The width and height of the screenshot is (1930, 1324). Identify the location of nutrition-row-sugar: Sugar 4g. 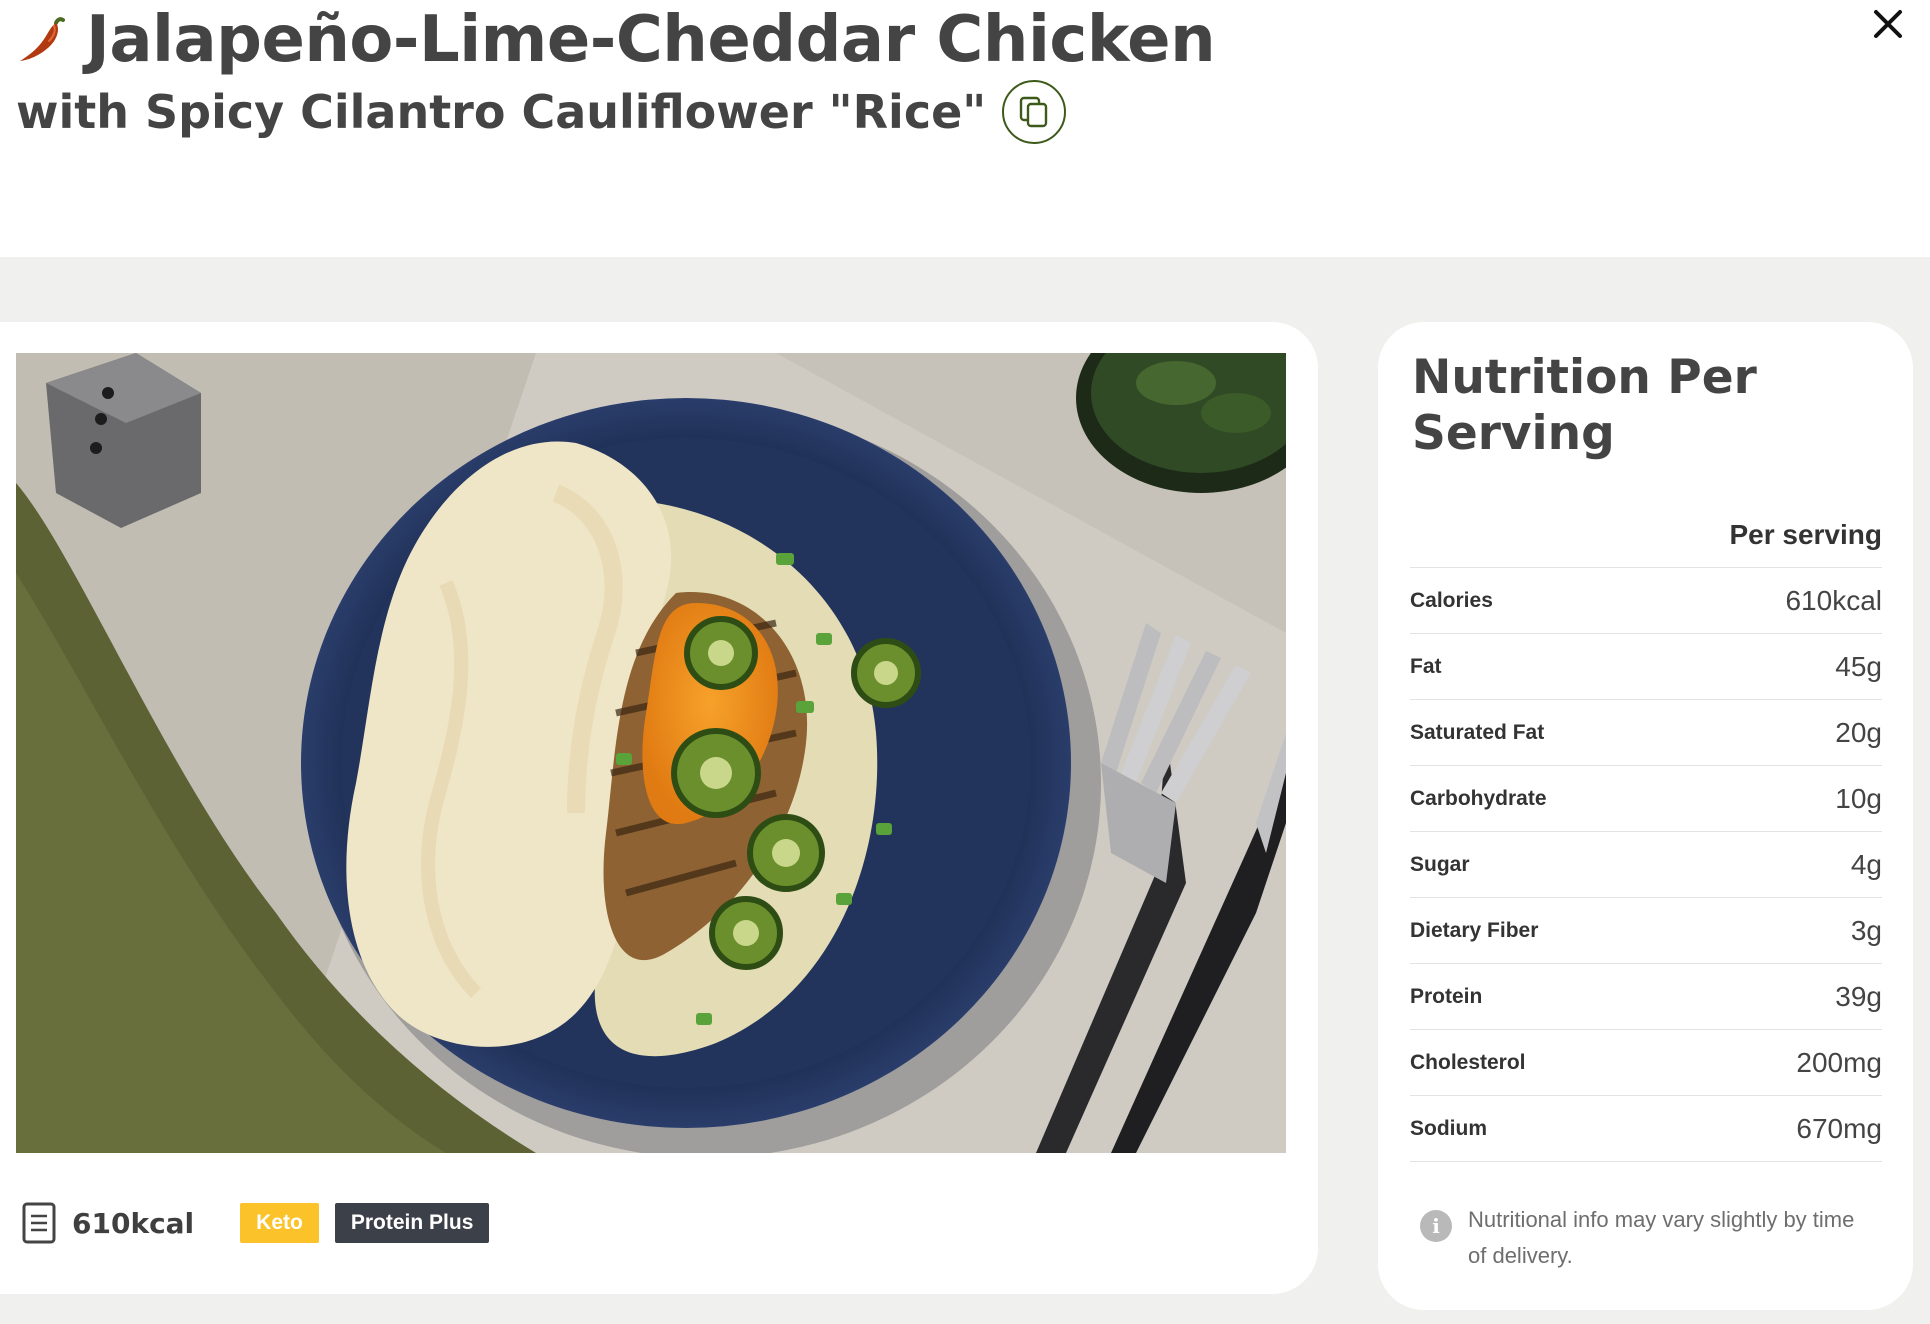
(1646, 865).